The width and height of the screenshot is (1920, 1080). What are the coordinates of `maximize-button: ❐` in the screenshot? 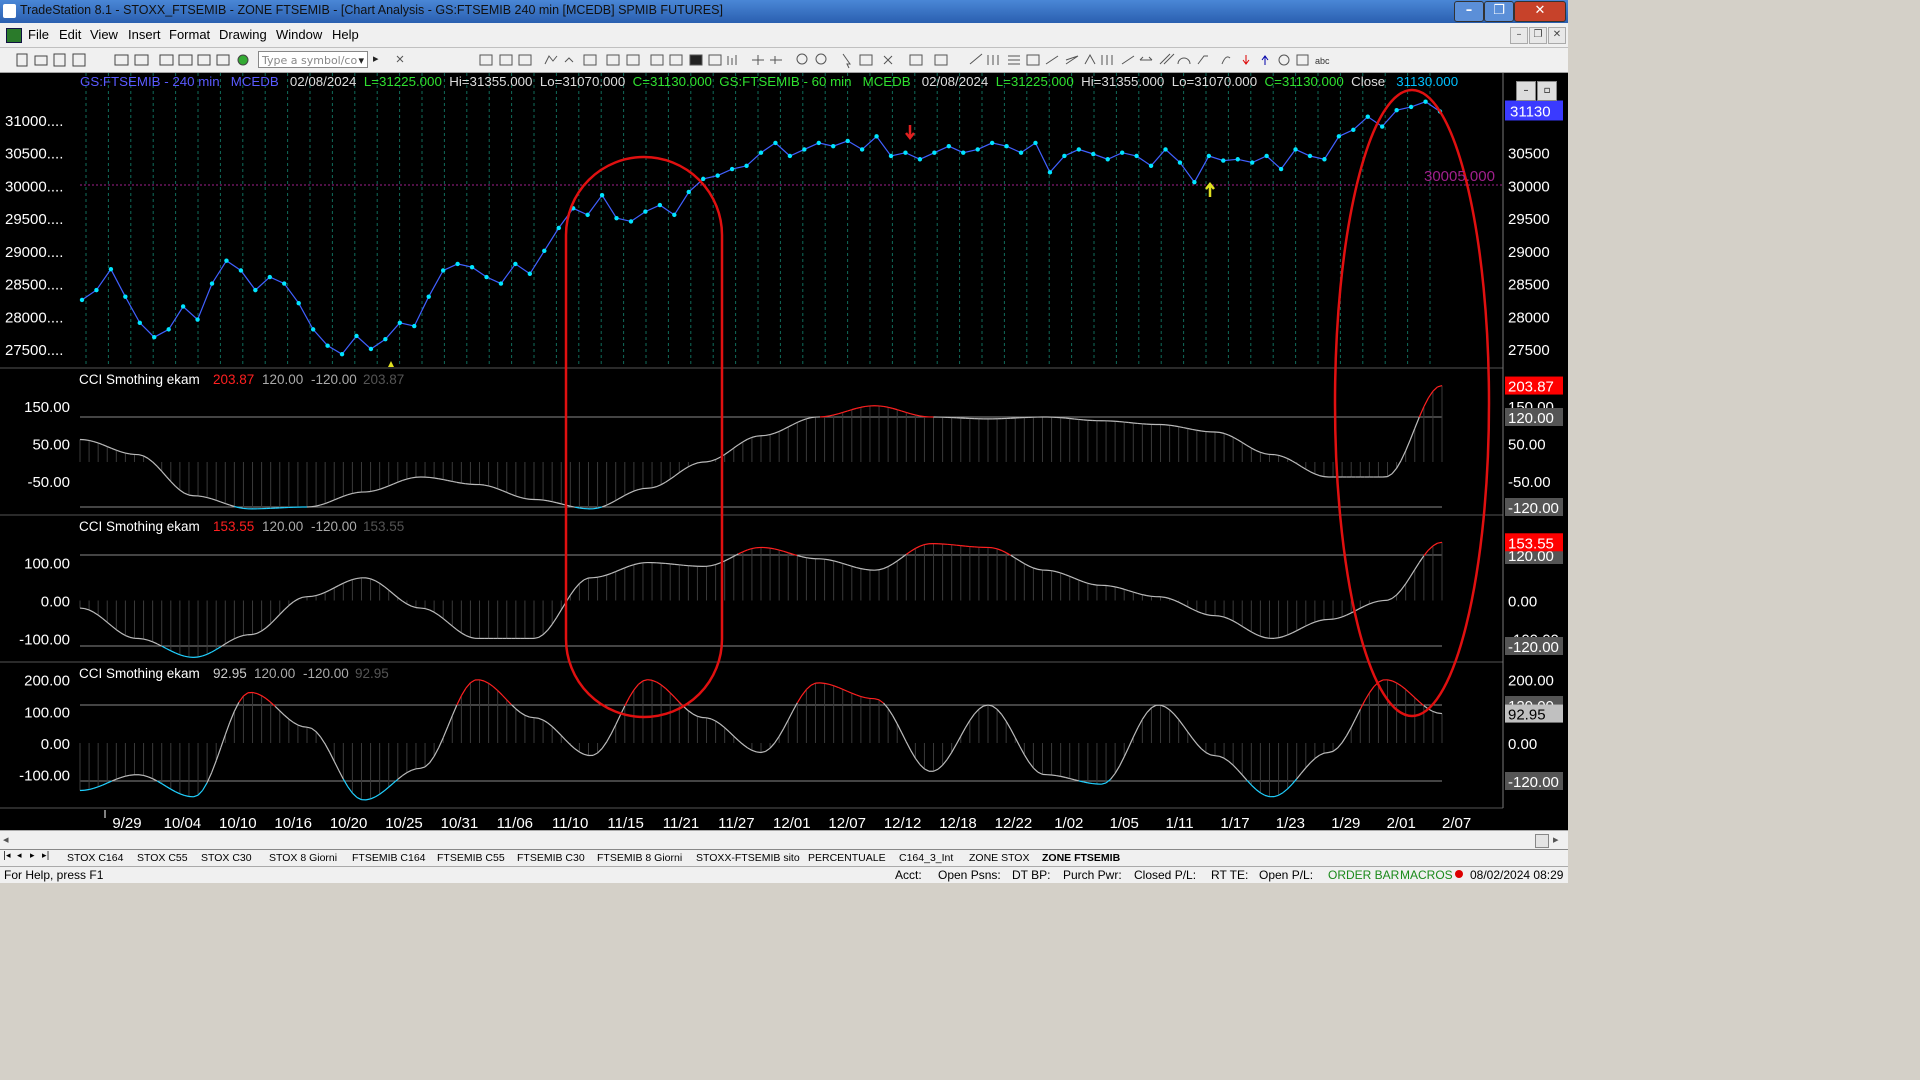 It's located at (1499, 11).